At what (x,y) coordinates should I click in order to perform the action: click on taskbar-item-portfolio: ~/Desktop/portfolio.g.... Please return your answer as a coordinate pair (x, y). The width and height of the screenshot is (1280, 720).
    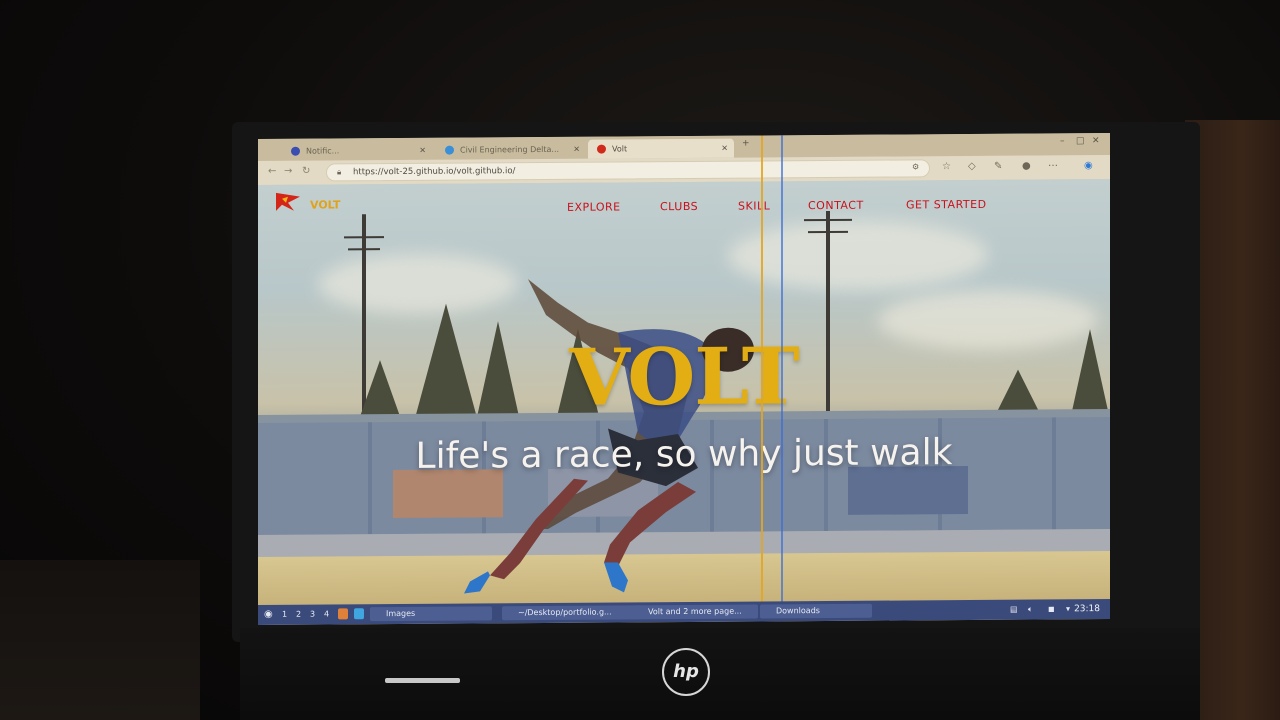
    Looking at the image, I should click on (572, 613).